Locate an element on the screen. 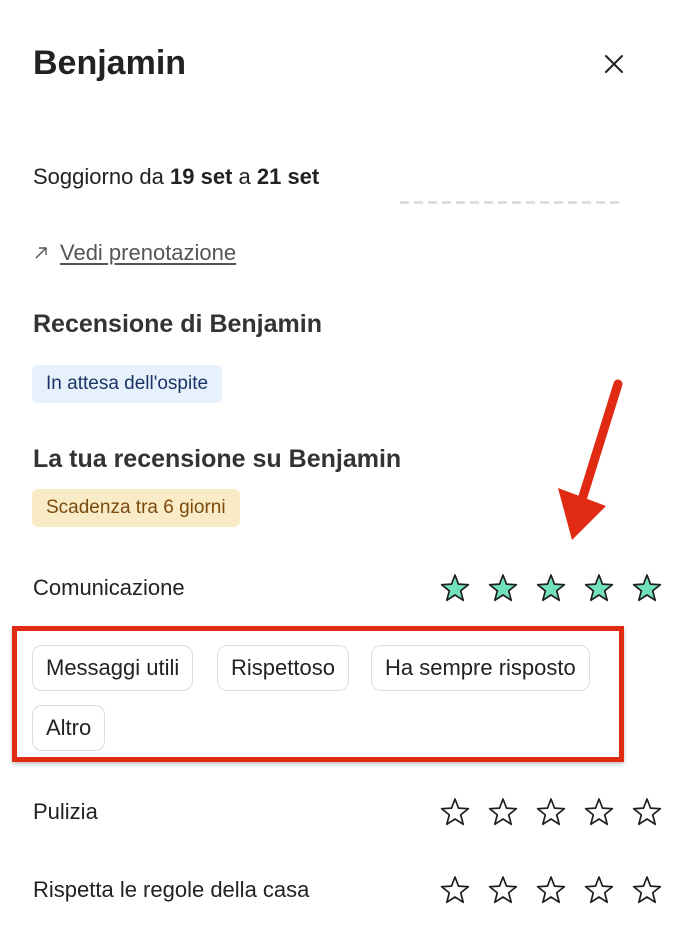  rating-label: Pulizia is located at coordinates (65, 811).